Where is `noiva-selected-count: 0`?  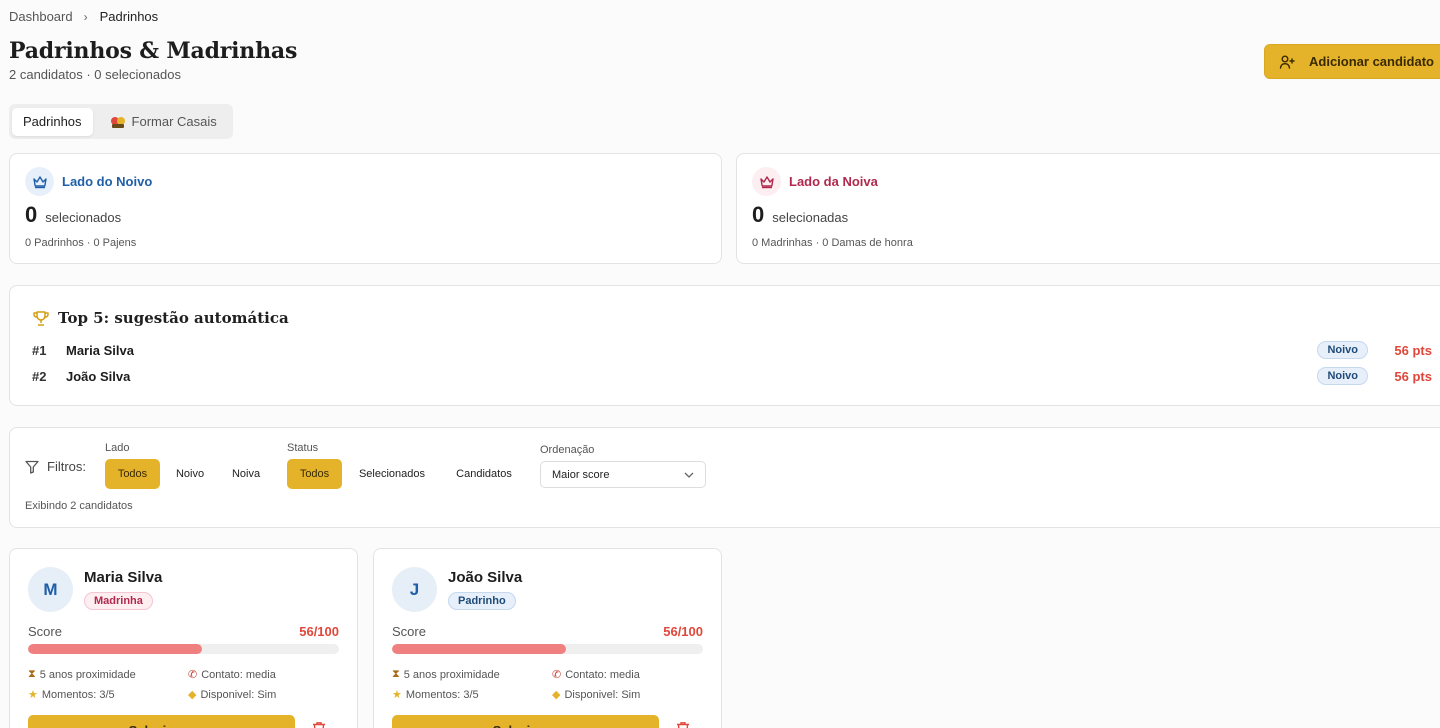 noiva-selected-count: 0 is located at coordinates (758, 214).